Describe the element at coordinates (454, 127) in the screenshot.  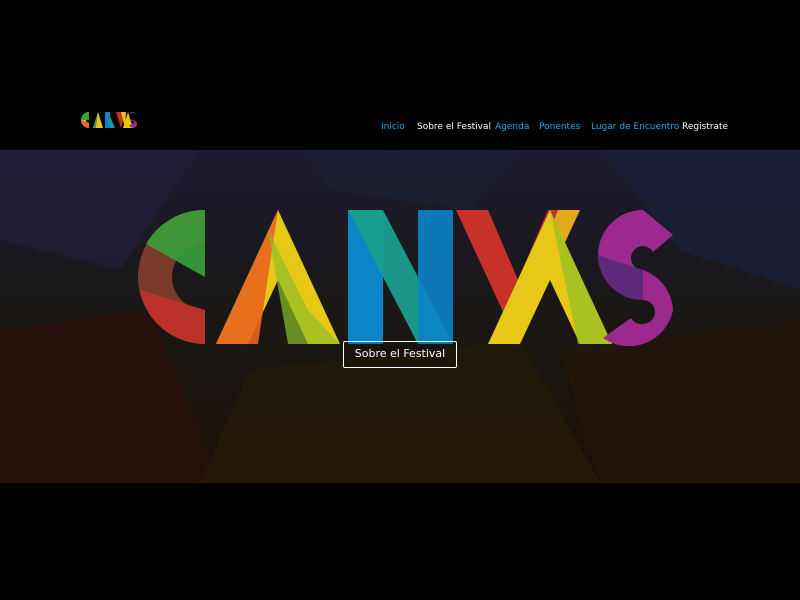
I see `nav-item-sobre-el-festival: Sobre el Festival` at that location.